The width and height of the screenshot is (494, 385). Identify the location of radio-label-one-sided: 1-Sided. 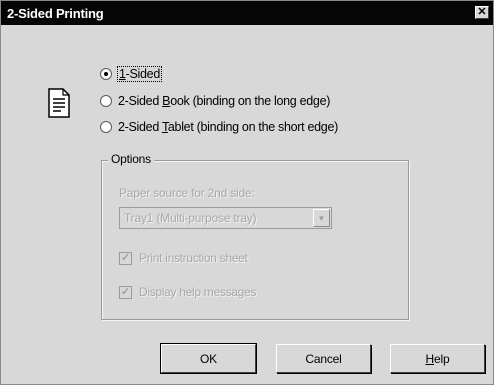
(139, 74).